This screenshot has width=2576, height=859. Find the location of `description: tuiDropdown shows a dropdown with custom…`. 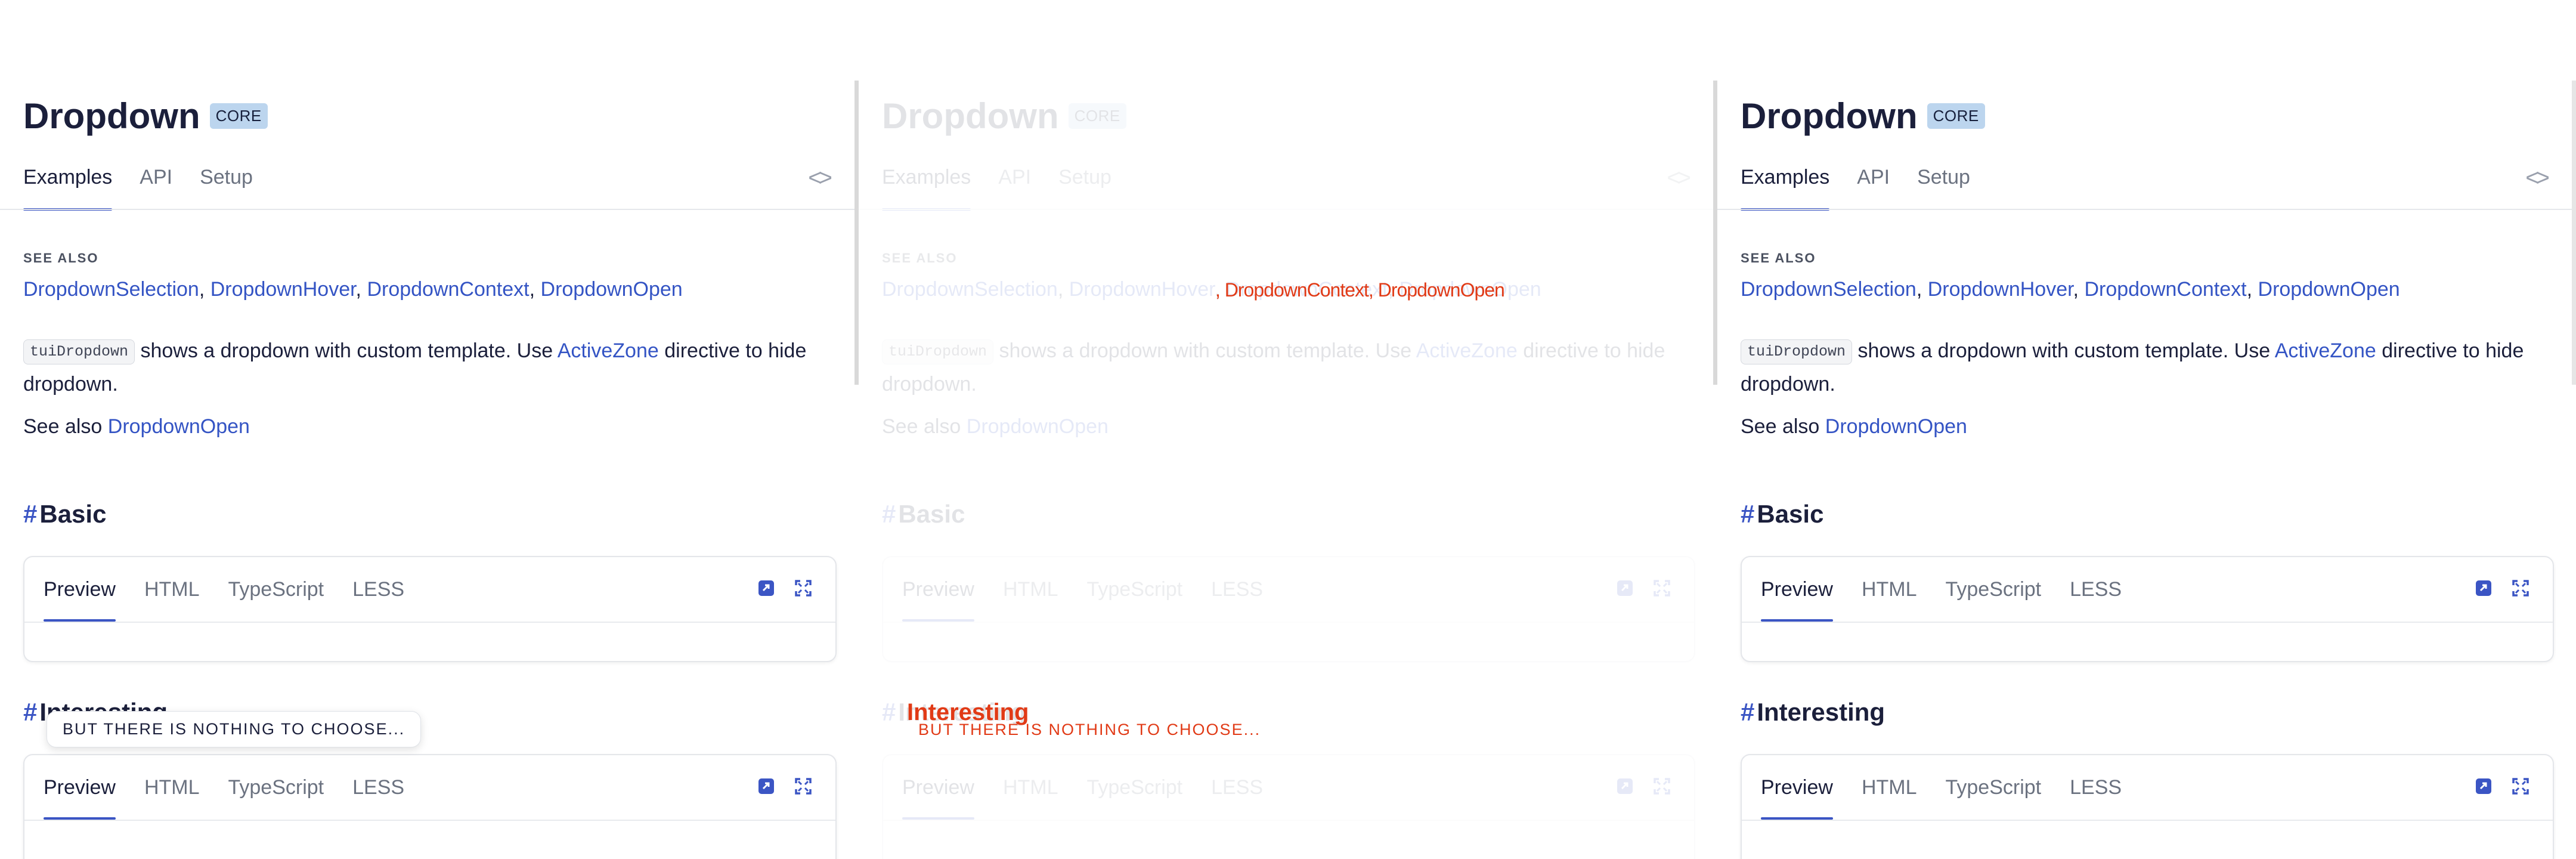

description: tuiDropdown shows a dropdown with custom… is located at coordinates (1273, 367).